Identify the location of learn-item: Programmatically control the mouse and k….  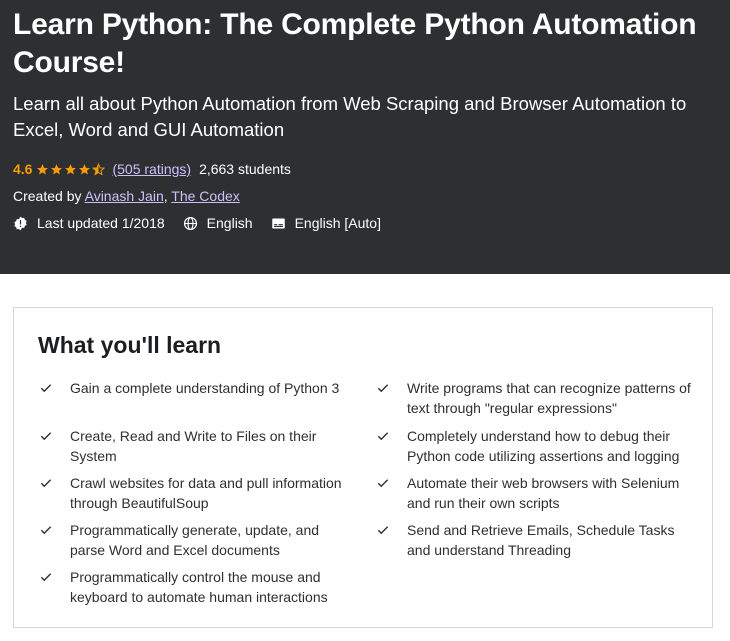
(199, 587).